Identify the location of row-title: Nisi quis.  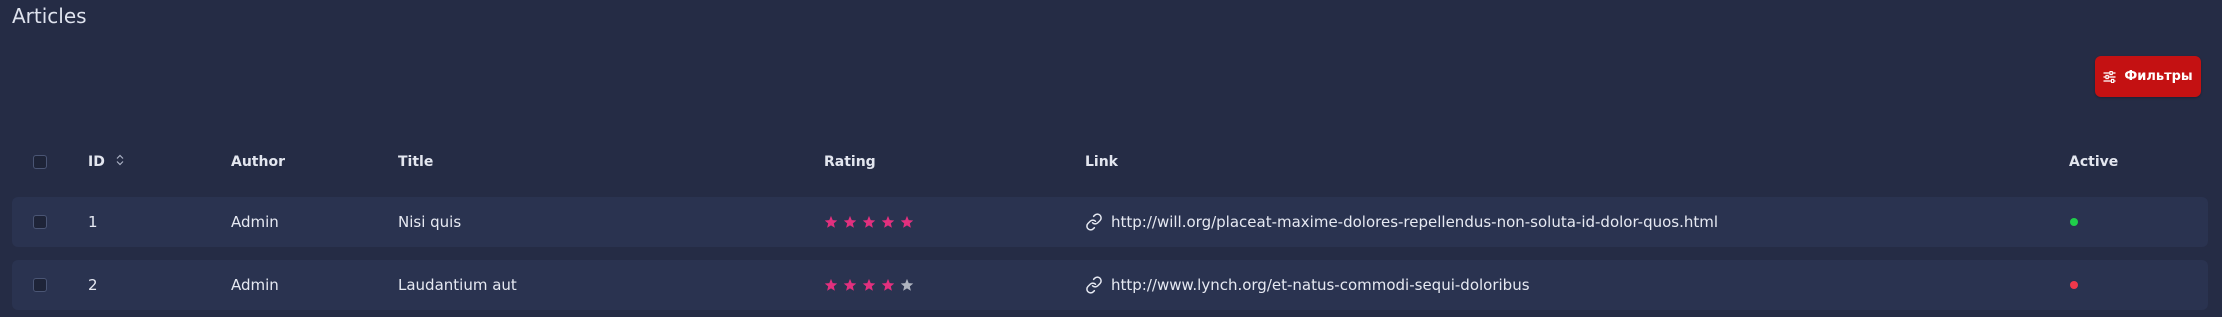
(430, 222).